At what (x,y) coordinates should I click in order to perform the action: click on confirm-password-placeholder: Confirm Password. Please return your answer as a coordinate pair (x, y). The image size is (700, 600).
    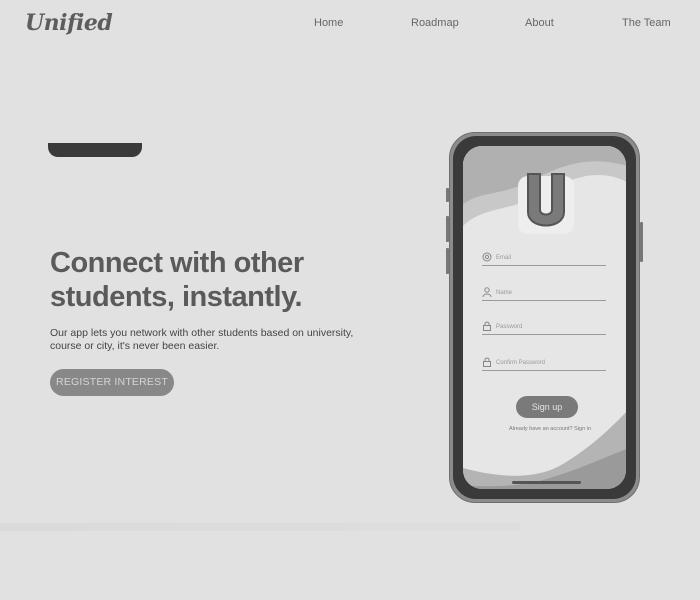
    Looking at the image, I should click on (521, 363).